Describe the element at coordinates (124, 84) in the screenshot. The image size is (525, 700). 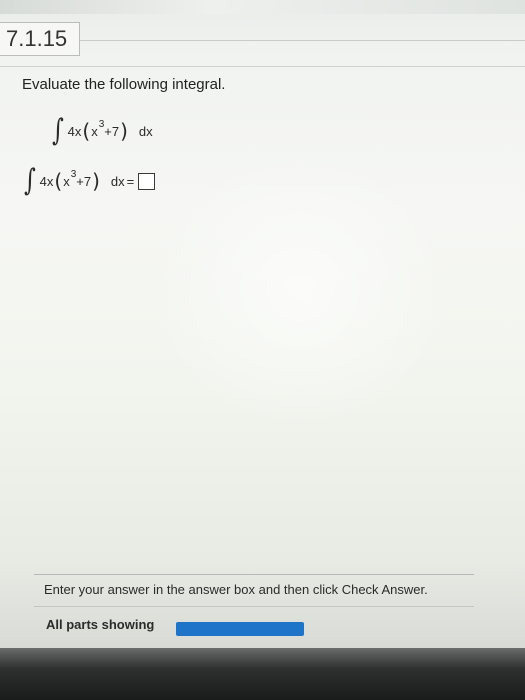
I see `question-instruction: Evaluate the following integral.` at that location.